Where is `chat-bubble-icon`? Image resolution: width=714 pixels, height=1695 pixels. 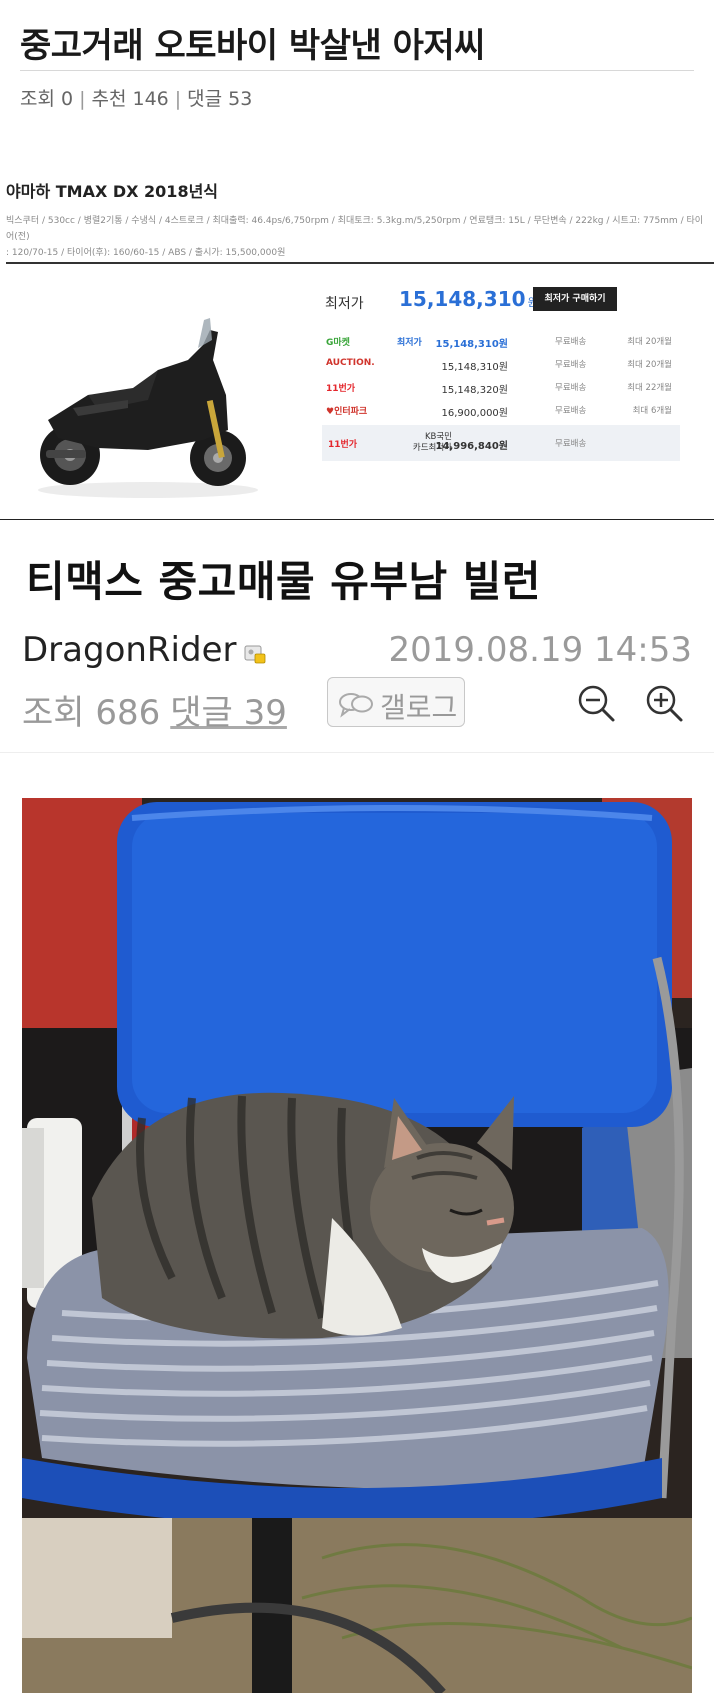
chat-bubble-icon is located at coordinates (356, 705).